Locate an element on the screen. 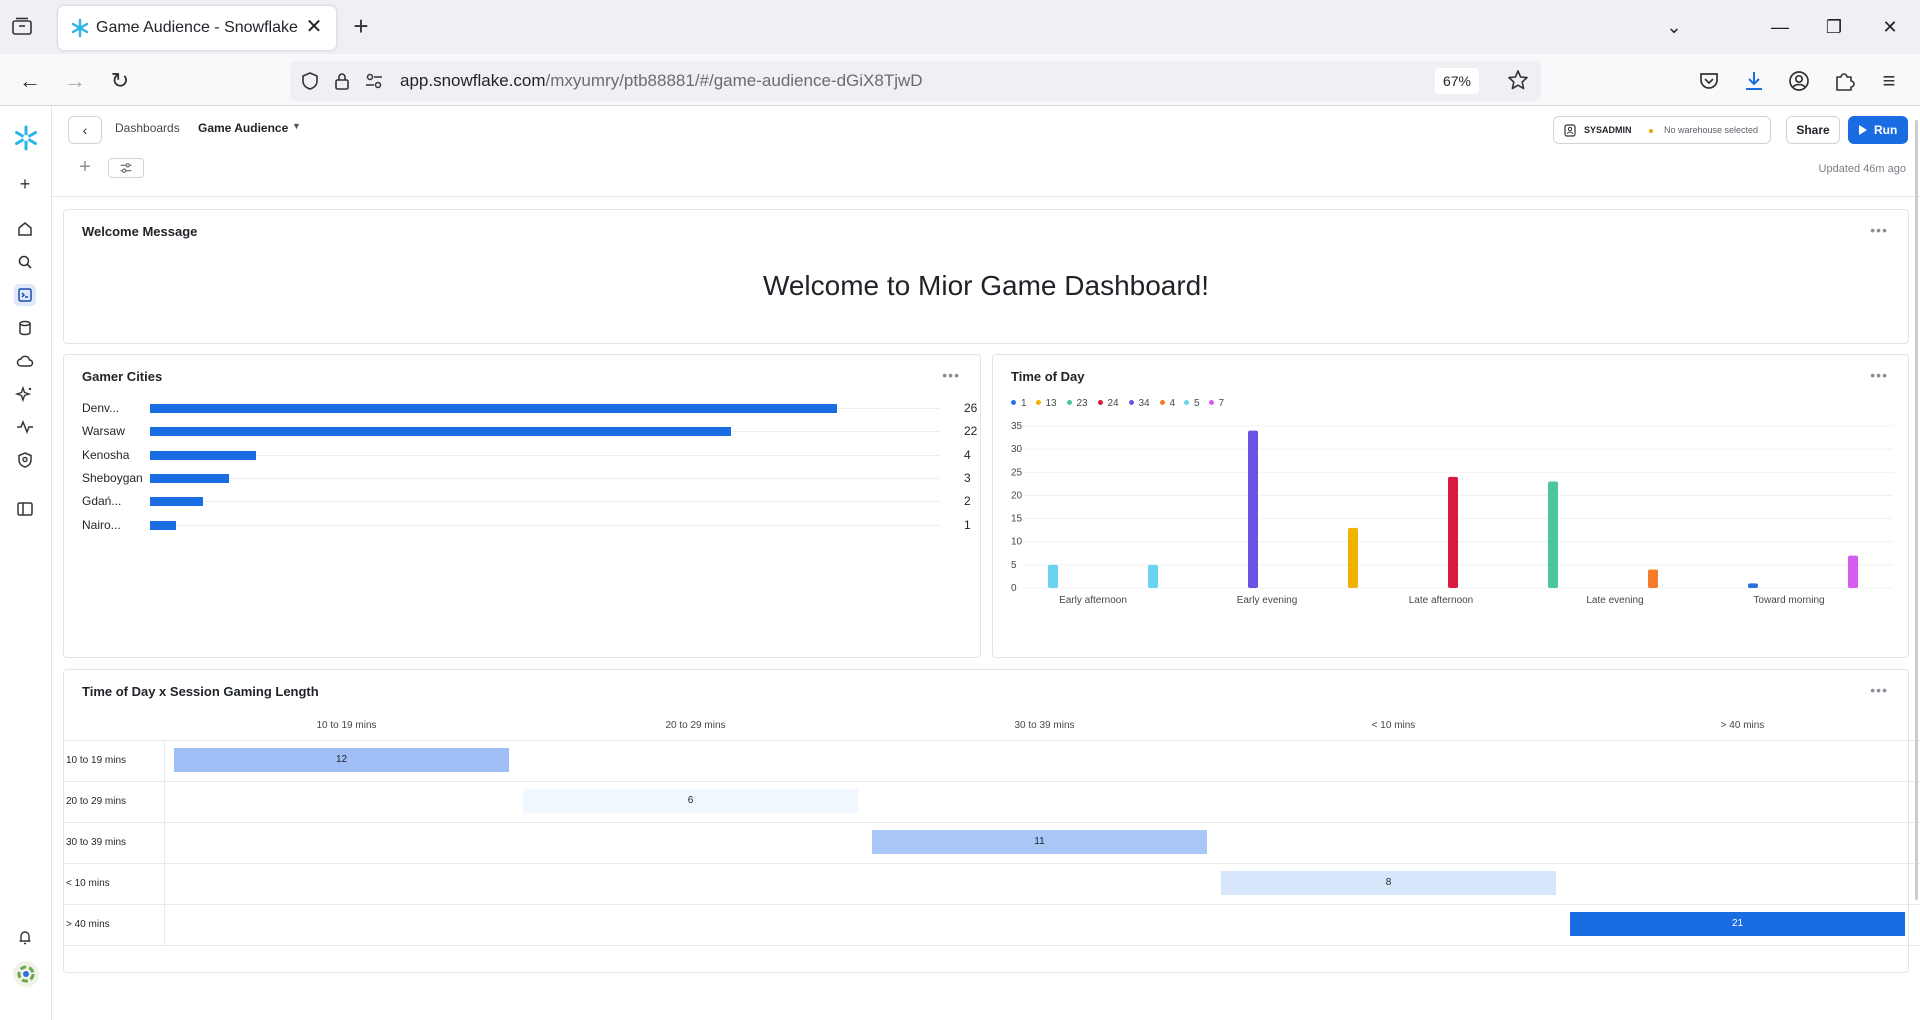 Image resolution: width=1920 pixels, height=1020 pixels. role-warehouse-selector: SYSADMIN No warehouse selected is located at coordinates (1662, 130).